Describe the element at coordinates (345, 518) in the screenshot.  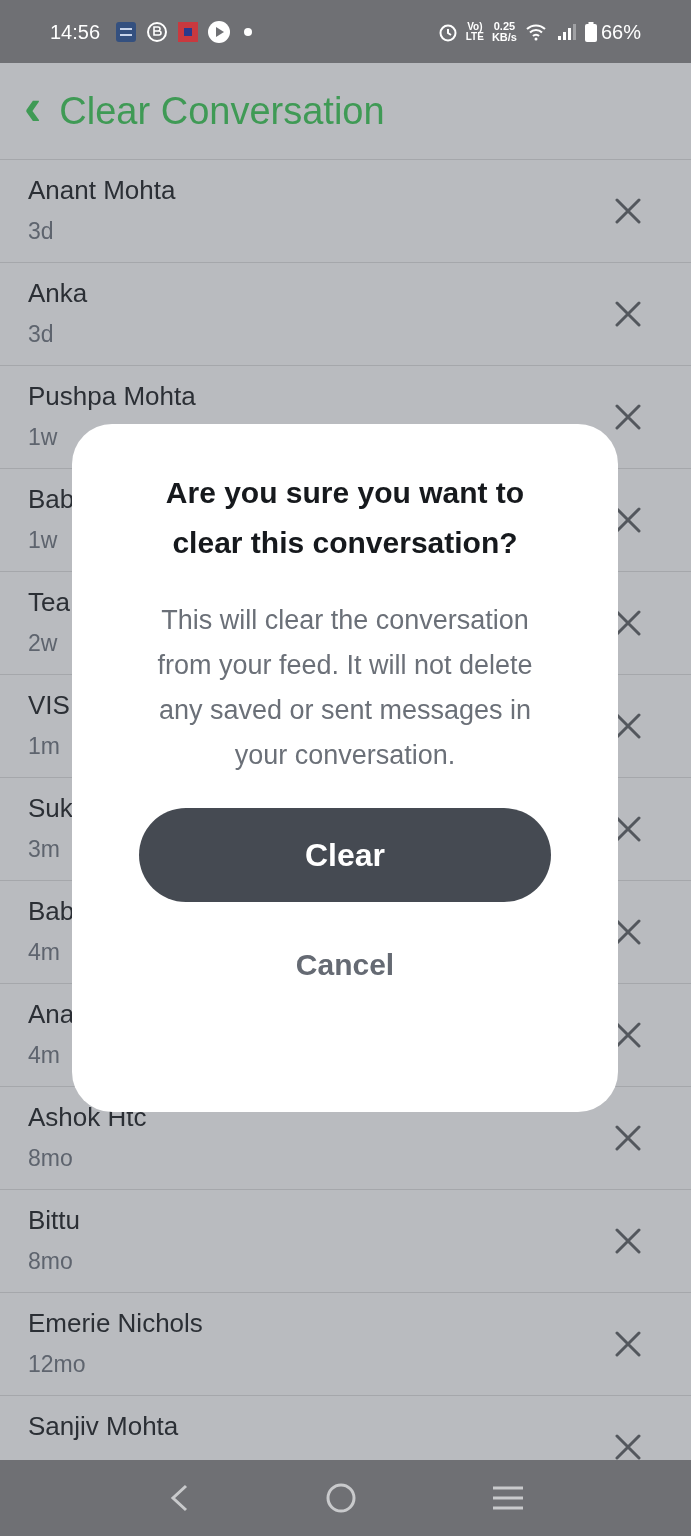
I see `dialog-title: Are you sure you want to clear this conversation?` at that location.